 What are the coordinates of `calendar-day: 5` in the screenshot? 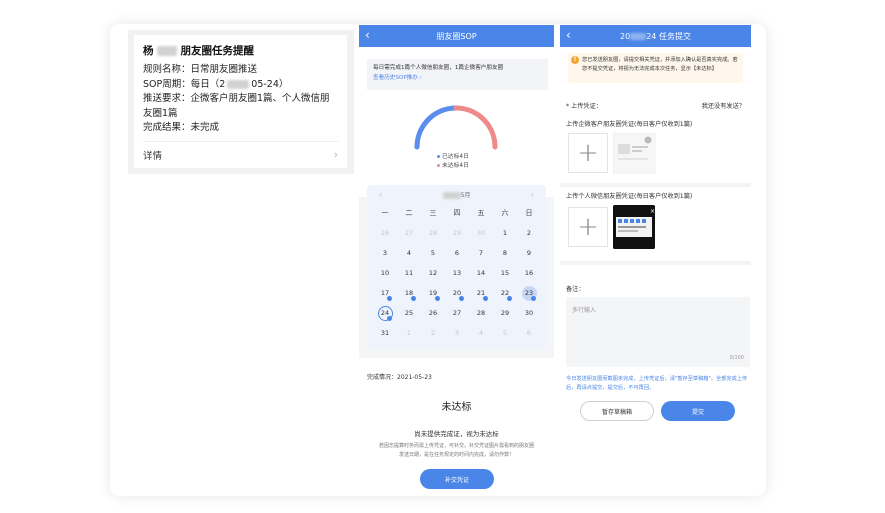 It's located at (433, 253).